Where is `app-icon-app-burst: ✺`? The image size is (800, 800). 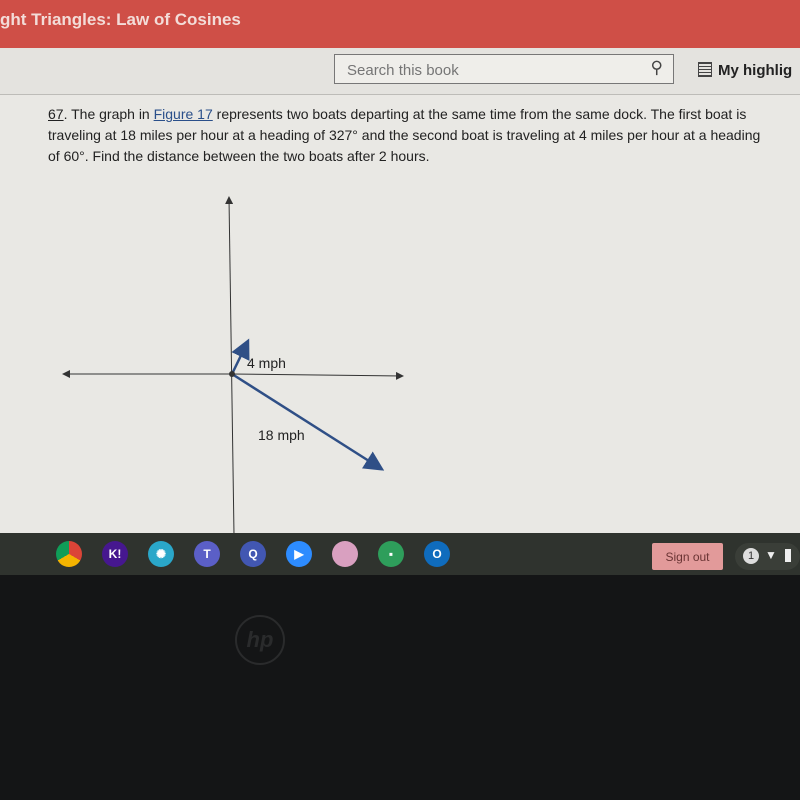
app-icon-app-burst: ✺ is located at coordinates (161, 554).